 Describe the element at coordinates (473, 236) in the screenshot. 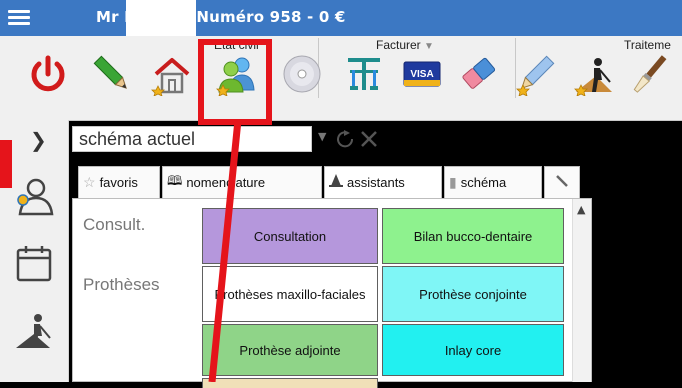

I see `bilan-bucco-dentaire-button: Bilan bucco-dentaire` at that location.